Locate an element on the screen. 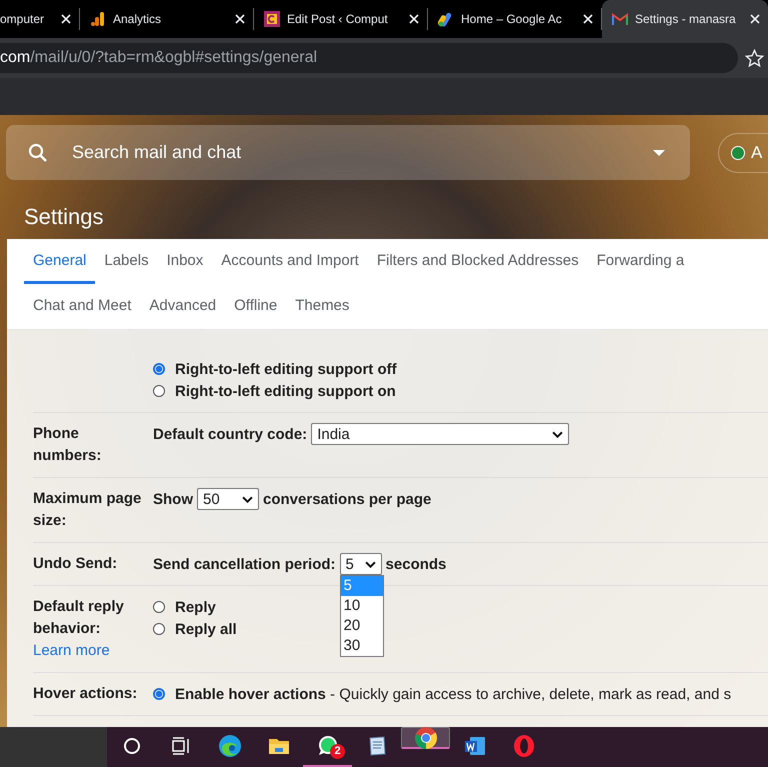  setting-text: conversations per page is located at coordinates (347, 499).